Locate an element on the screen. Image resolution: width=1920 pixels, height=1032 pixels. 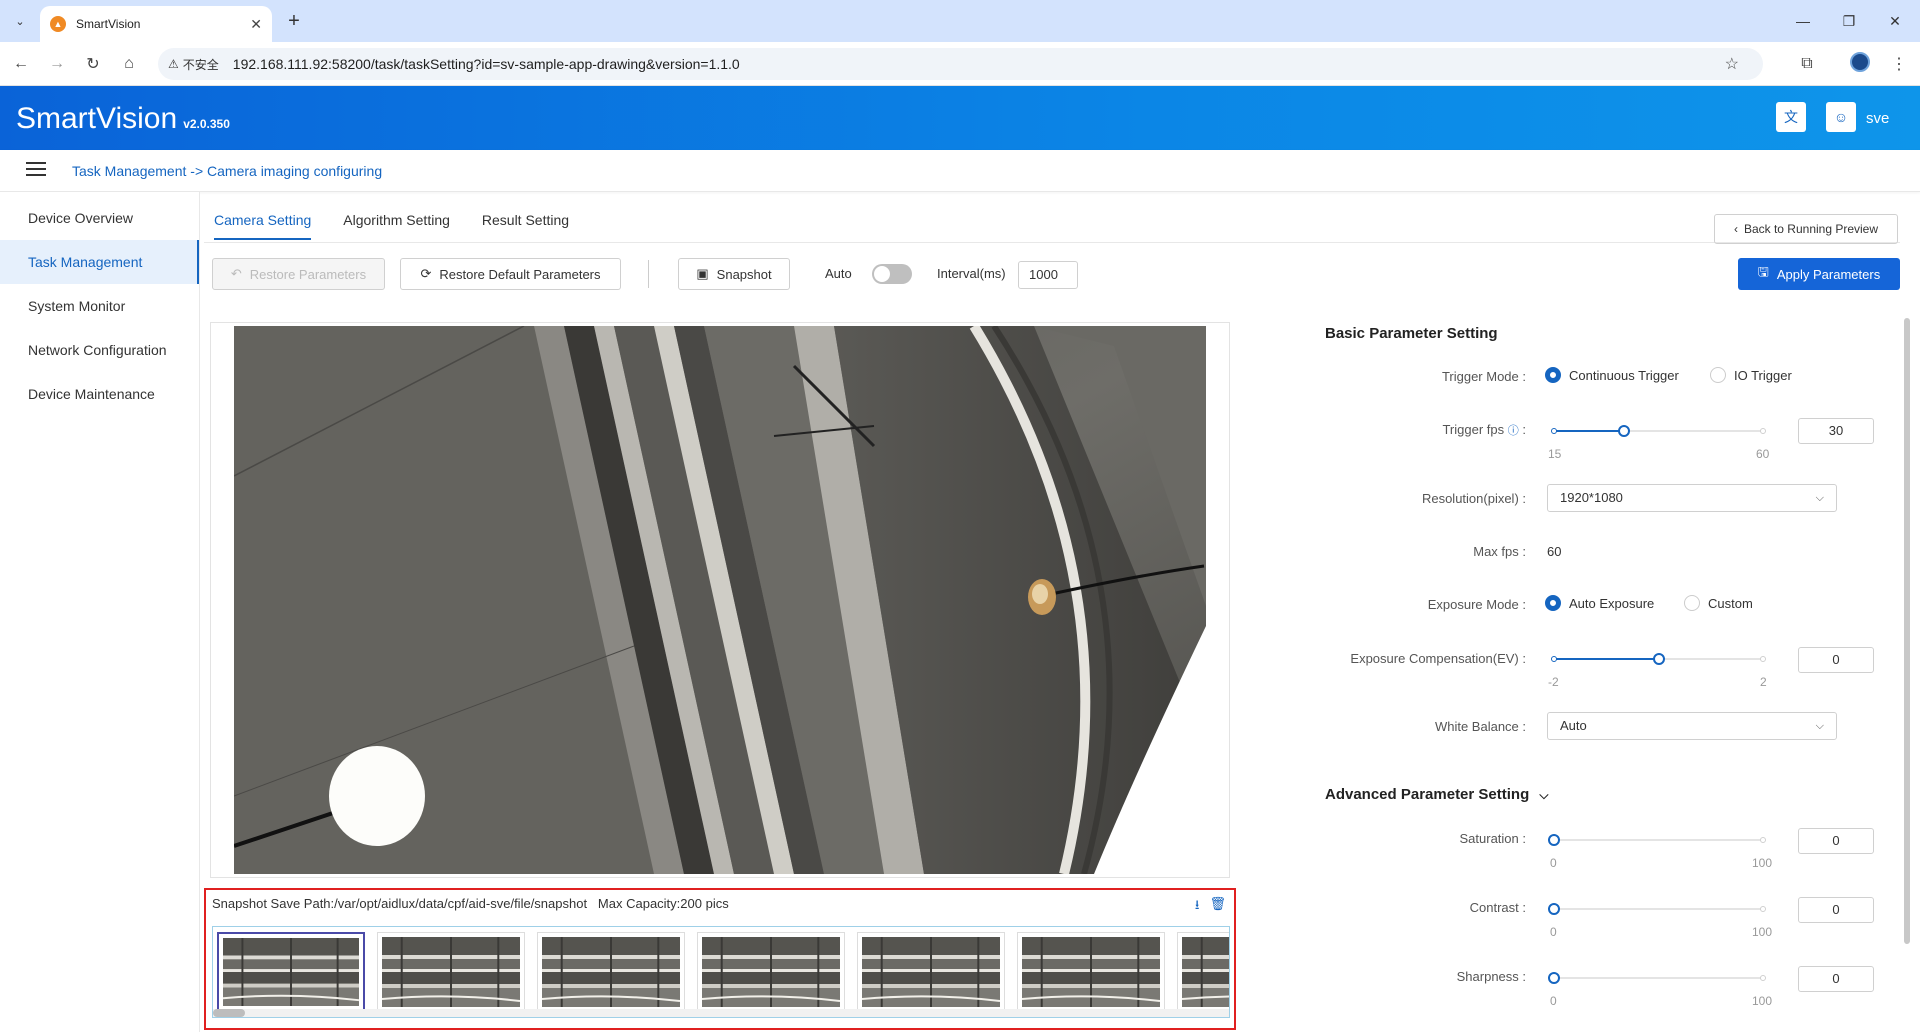
close-window-icon: ✕ is located at coordinates (1895, 21).